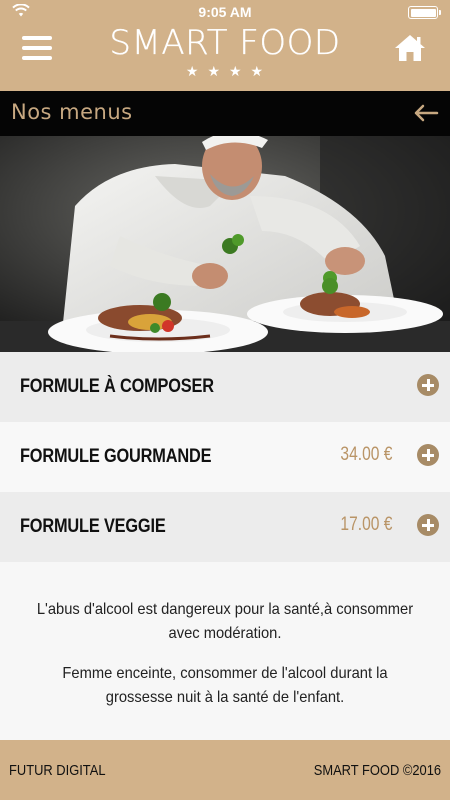 The image size is (450, 800). I want to click on brand-logo: SMART FOOD ★★★★, so click(225, 52).